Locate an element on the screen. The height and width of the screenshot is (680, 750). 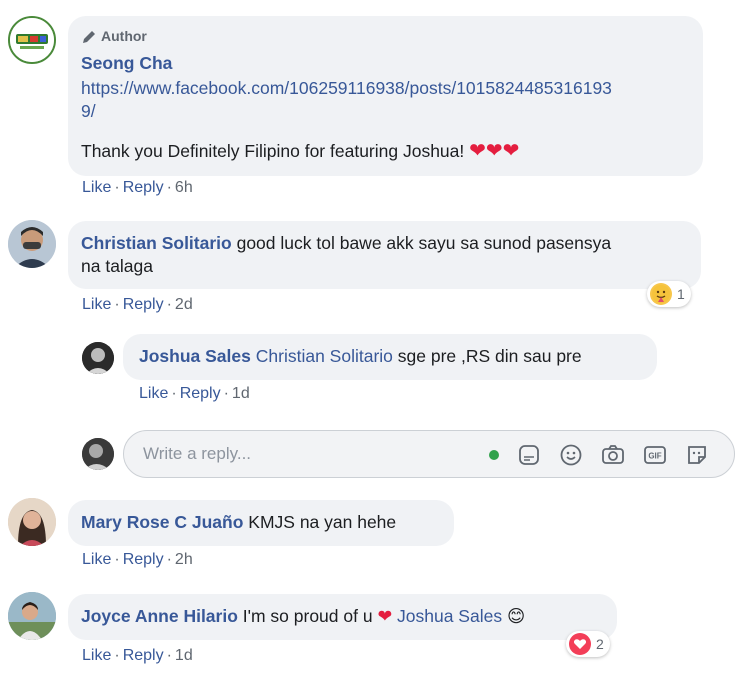
love-reaction-icon is located at coordinates (580, 644).